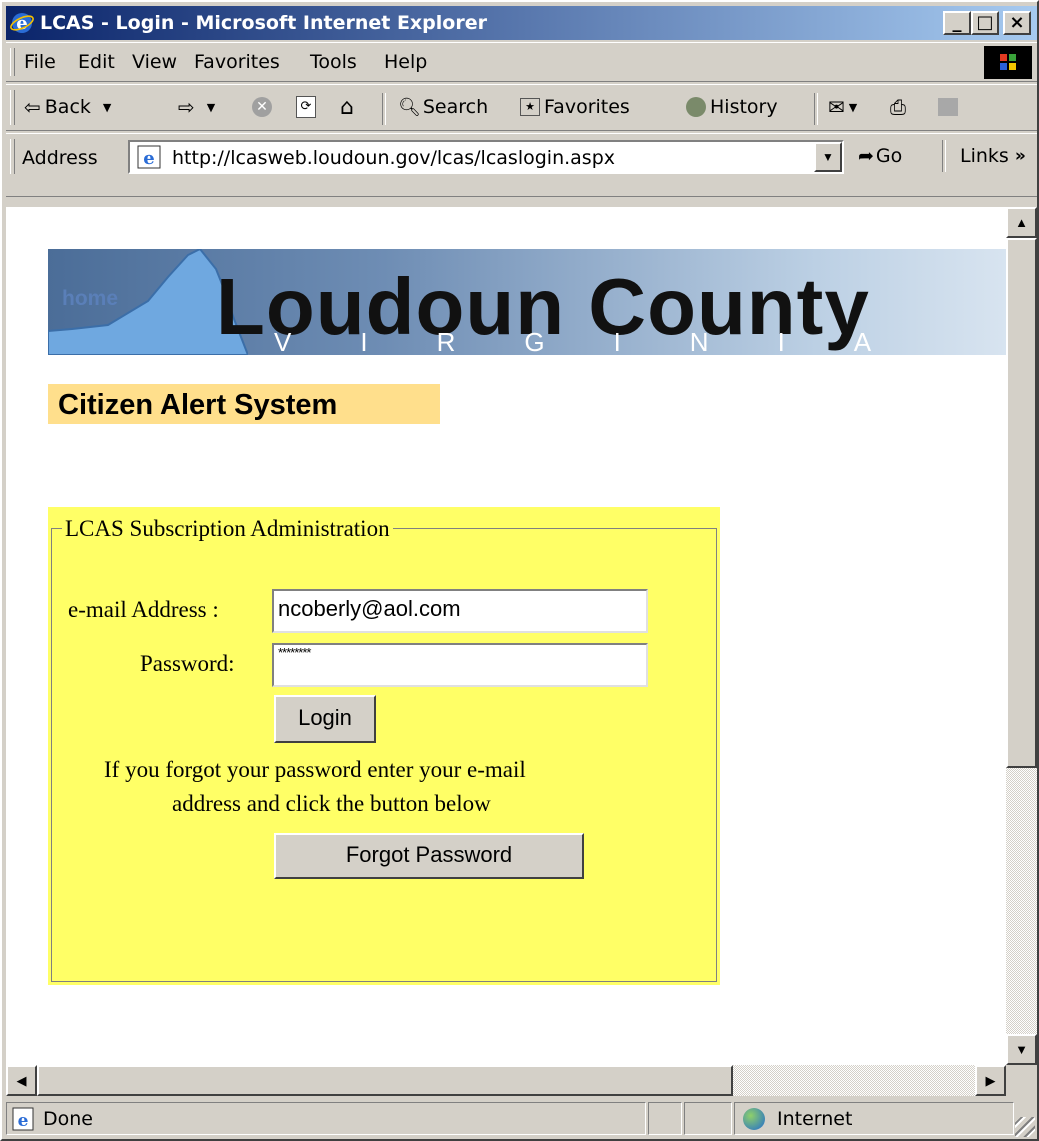 This screenshot has height=1141, width=1039. I want to click on globe-icon, so click(754, 1119).